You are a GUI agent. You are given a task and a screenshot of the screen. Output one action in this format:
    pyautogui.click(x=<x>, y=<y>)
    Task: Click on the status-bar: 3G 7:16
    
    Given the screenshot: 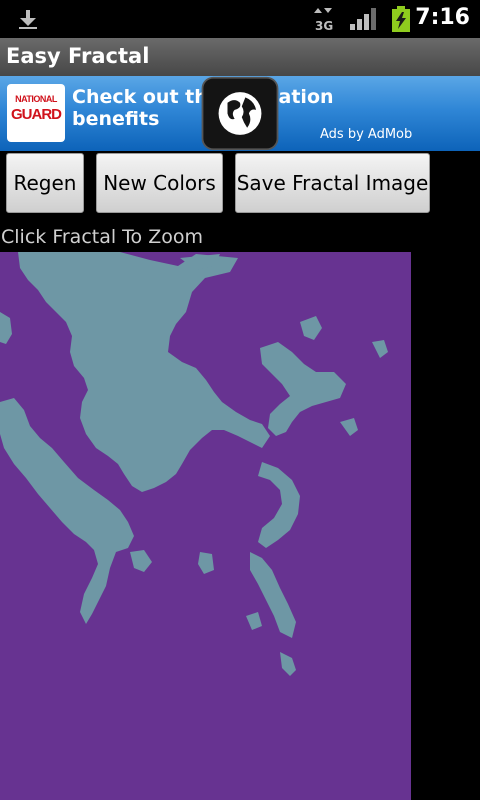 What is the action you would take?
    pyautogui.click(x=240, y=19)
    